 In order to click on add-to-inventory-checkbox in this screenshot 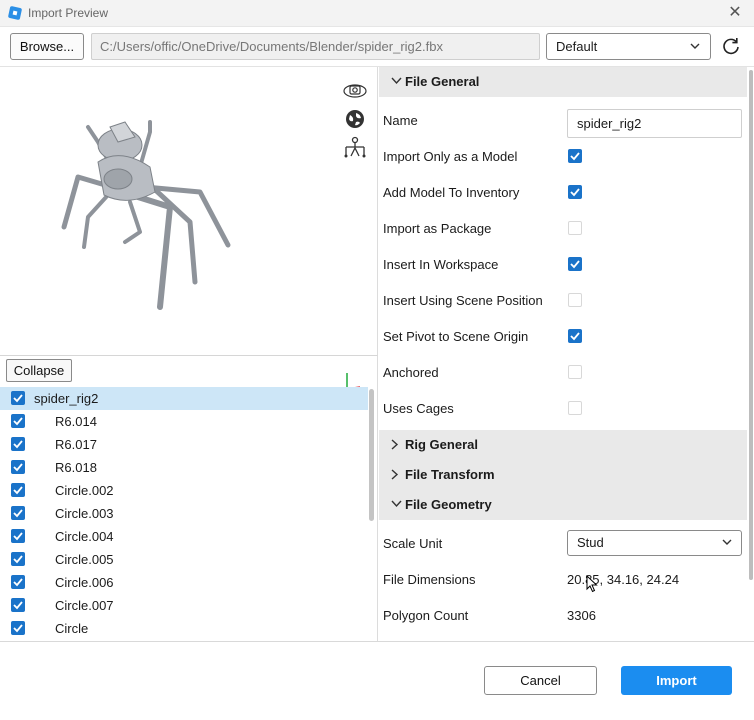, I will do `click(575, 192)`.